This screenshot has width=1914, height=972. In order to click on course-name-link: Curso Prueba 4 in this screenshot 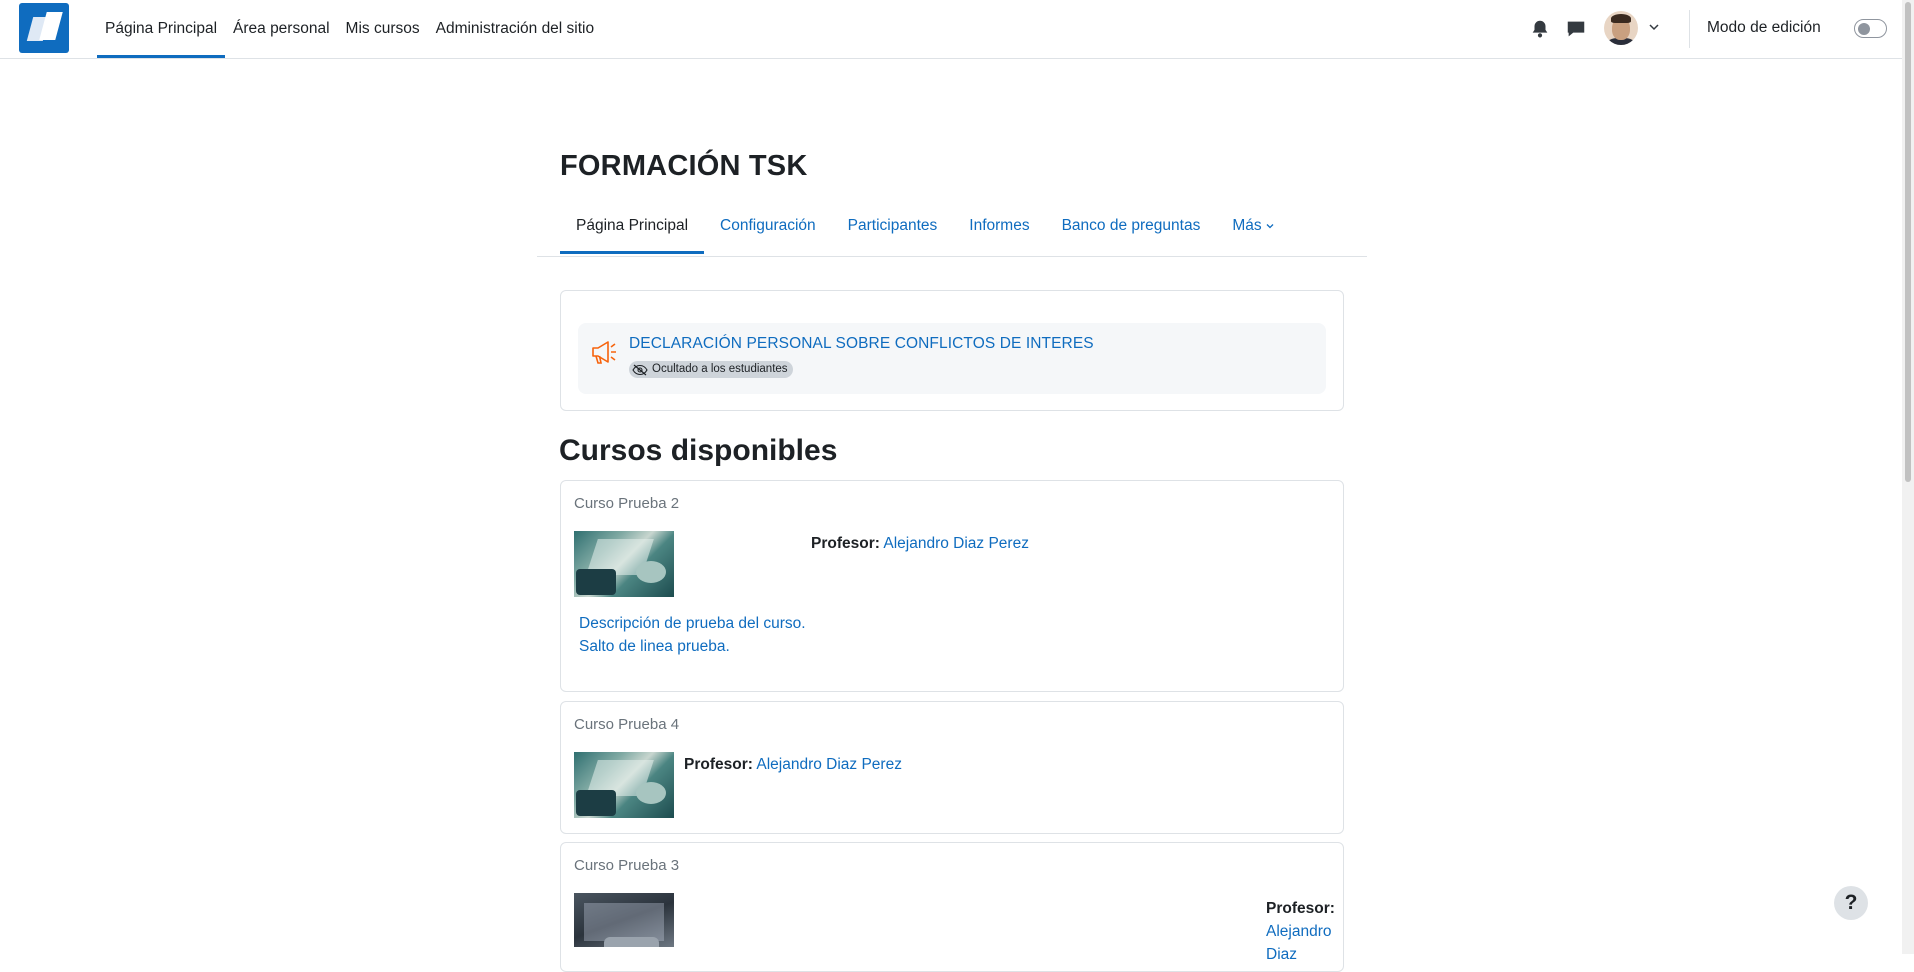, I will do `click(626, 724)`.